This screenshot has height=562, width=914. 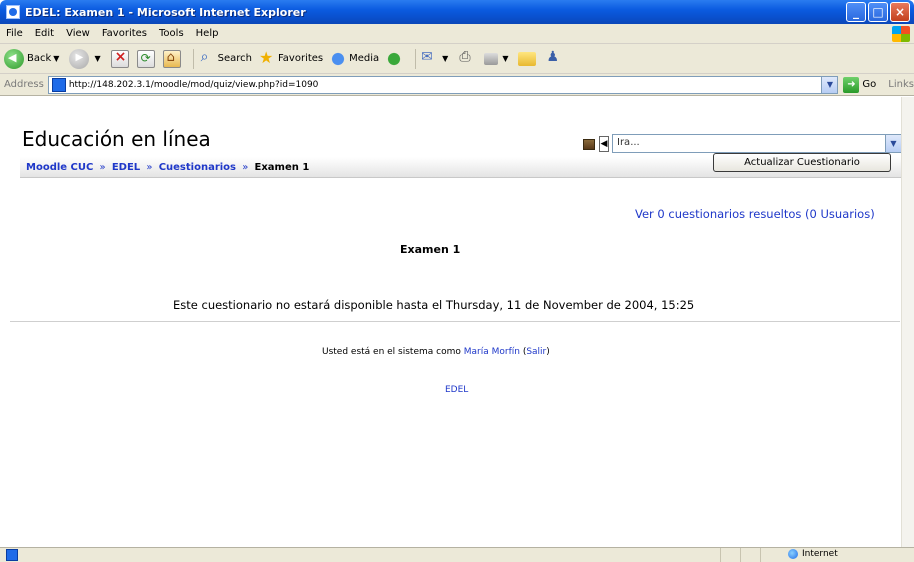 I want to click on maximize-icon: □, so click(x=878, y=12).